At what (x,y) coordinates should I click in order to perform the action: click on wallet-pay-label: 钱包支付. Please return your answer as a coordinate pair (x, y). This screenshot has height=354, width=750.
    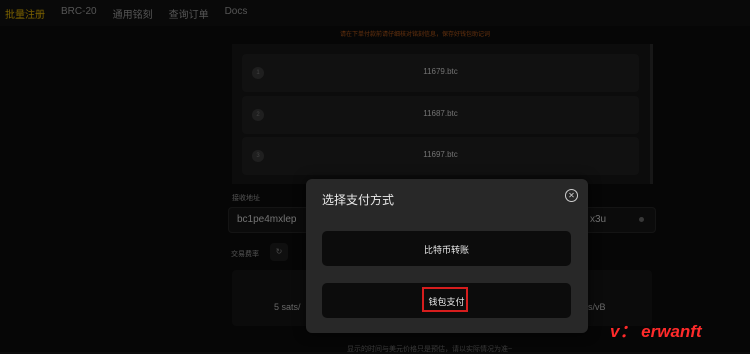
    Looking at the image, I should click on (446, 302).